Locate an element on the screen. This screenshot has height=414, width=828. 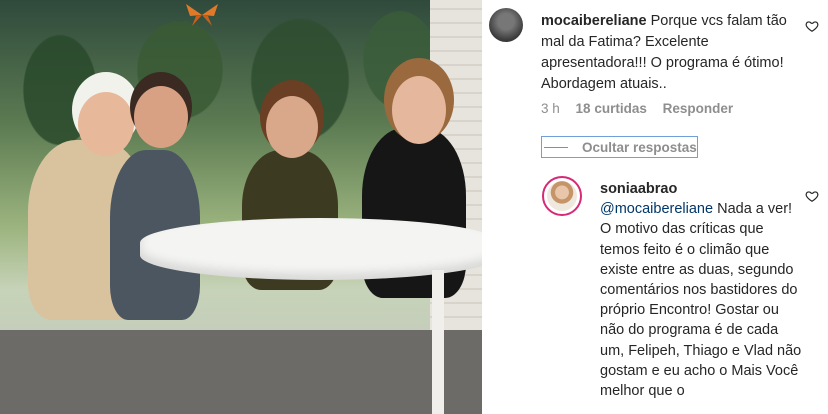
comment-1-username: mocaibereliane is located at coordinates (594, 21).